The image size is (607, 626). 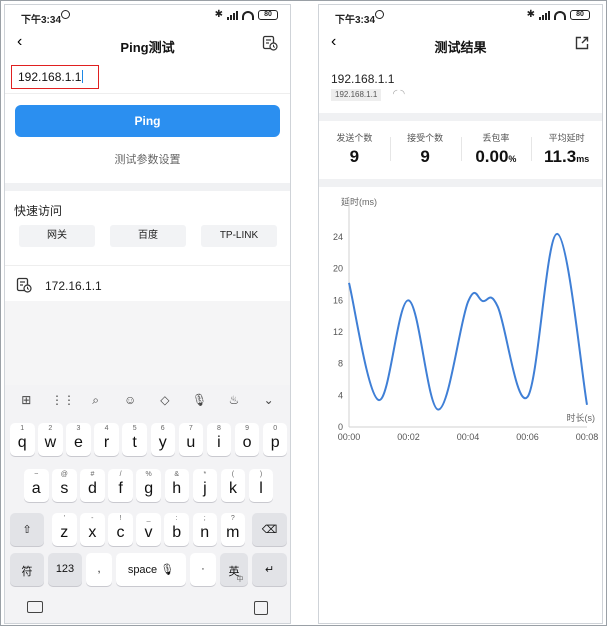 I want to click on keyboard-switch-icon, so click(x=35, y=607).